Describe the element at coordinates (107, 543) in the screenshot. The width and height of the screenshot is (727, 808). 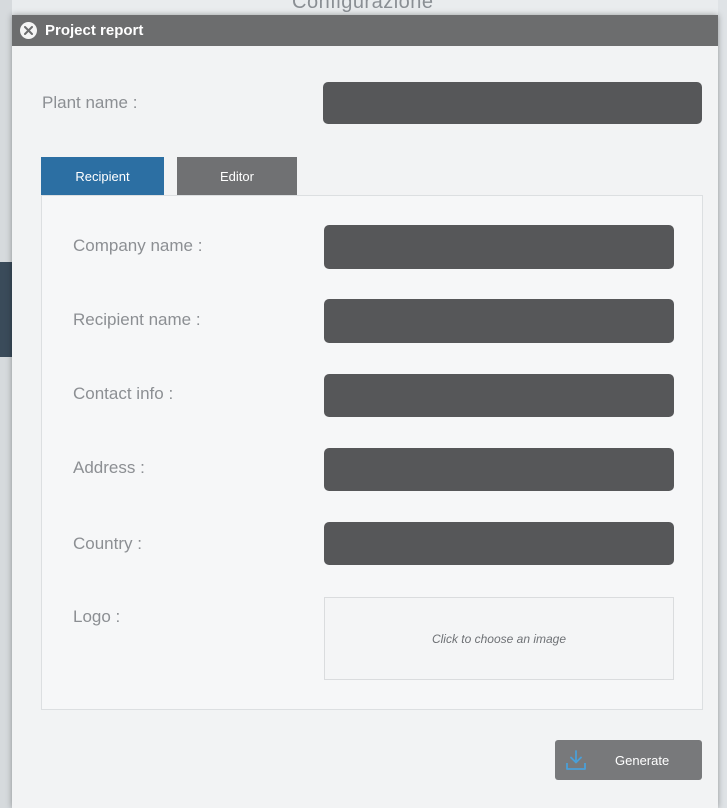
I see `country-label: Country :` at that location.